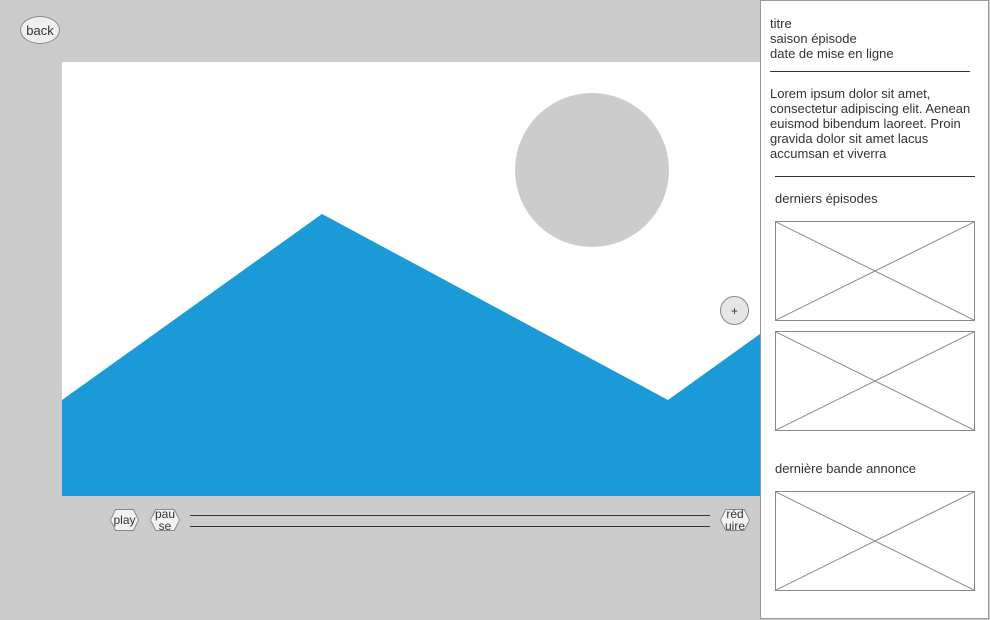 Image resolution: width=990 pixels, height=620 pixels. I want to click on episode-title: titre, so click(781, 23).